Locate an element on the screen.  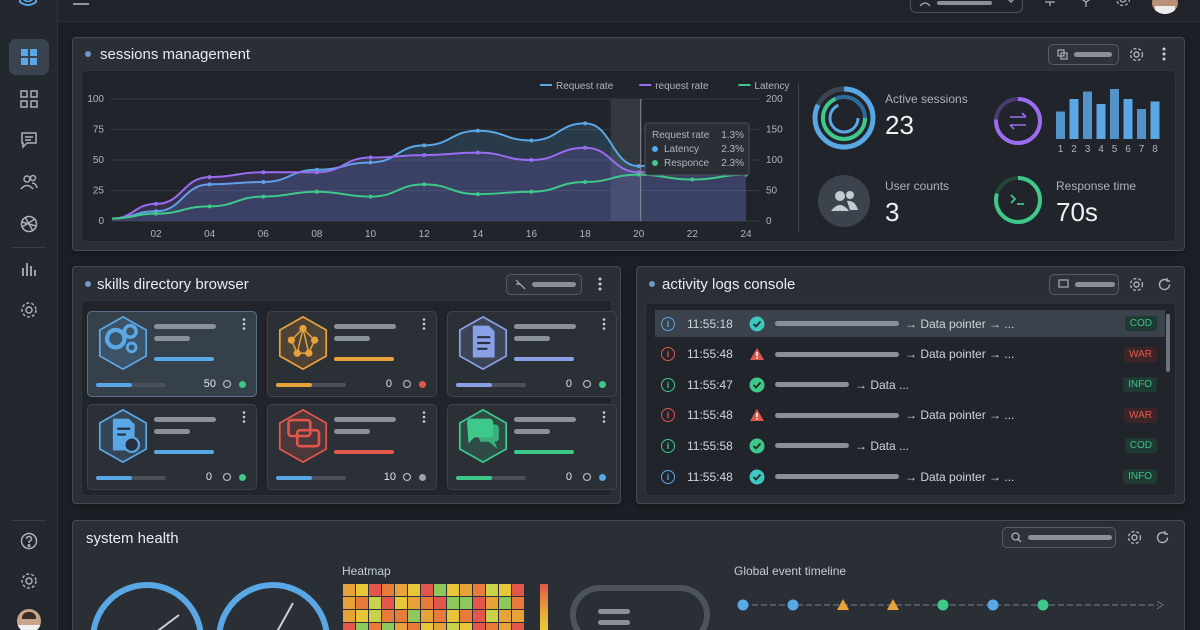
tooltip-label: Request rate is located at coordinates (681, 135).